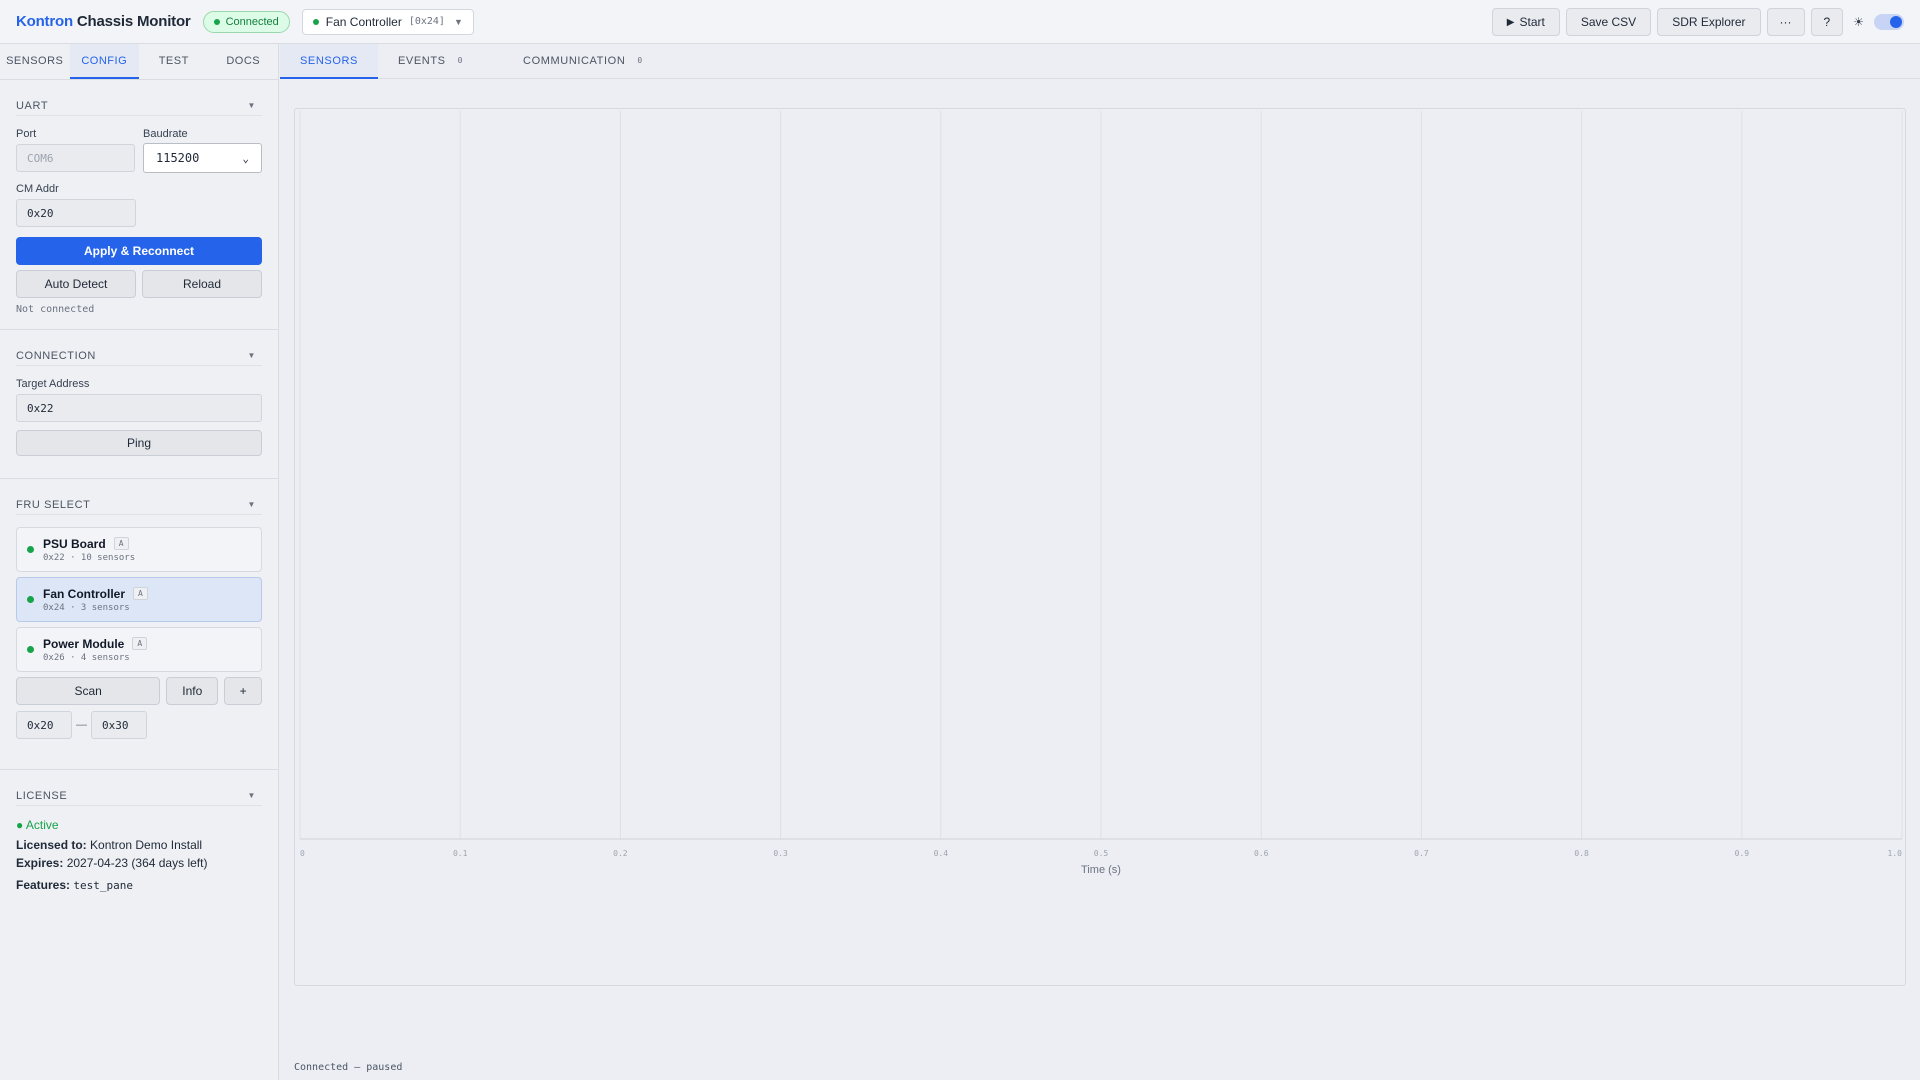 The height and width of the screenshot is (1080, 1920). Describe the element at coordinates (780, 853) in the screenshot. I see `x-tick-label: 0.3` at that location.